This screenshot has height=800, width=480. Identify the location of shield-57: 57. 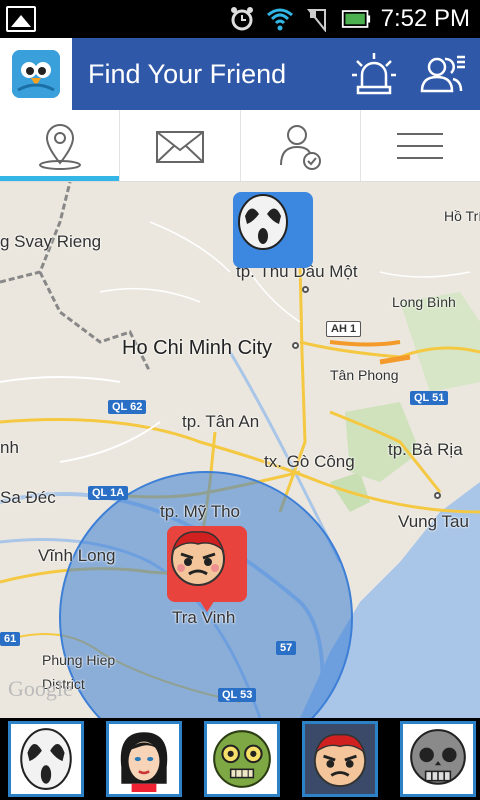
(286, 648).